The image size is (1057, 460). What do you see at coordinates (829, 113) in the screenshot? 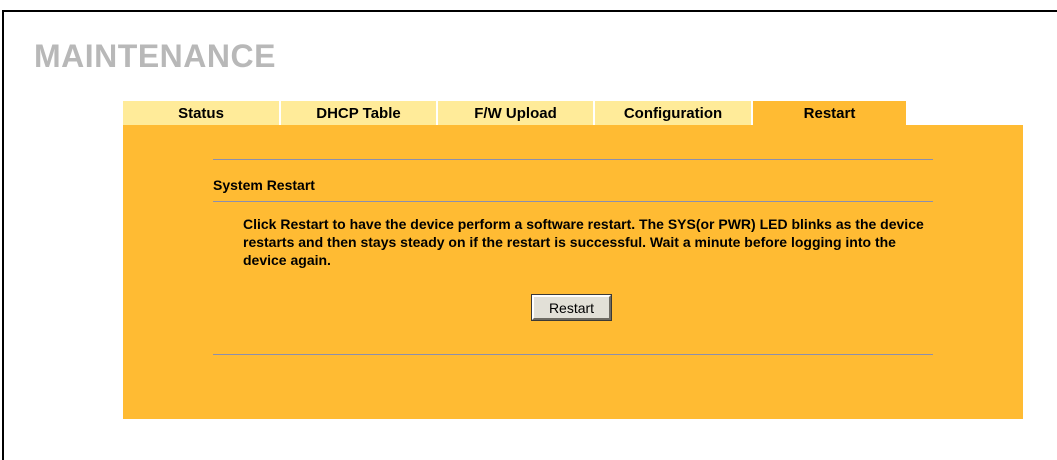
I see `tab-restart: Restart` at bounding box center [829, 113].